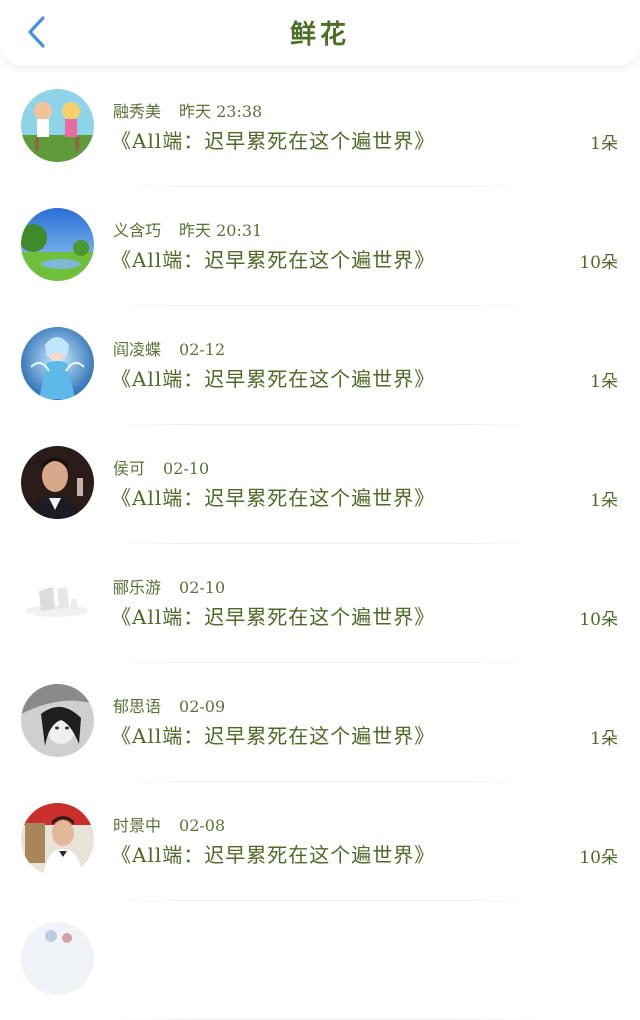  What do you see at coordinates (57, 482) in the screenshot?
I see `man-portrait-avatar` at bounding box center [57, 482].